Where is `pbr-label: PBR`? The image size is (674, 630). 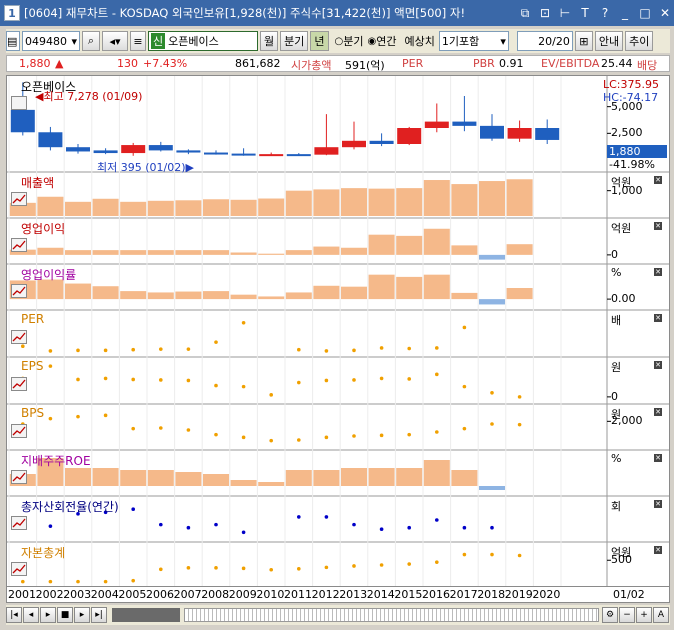
pbr-label: PBR is located at coordinates (484, 63).